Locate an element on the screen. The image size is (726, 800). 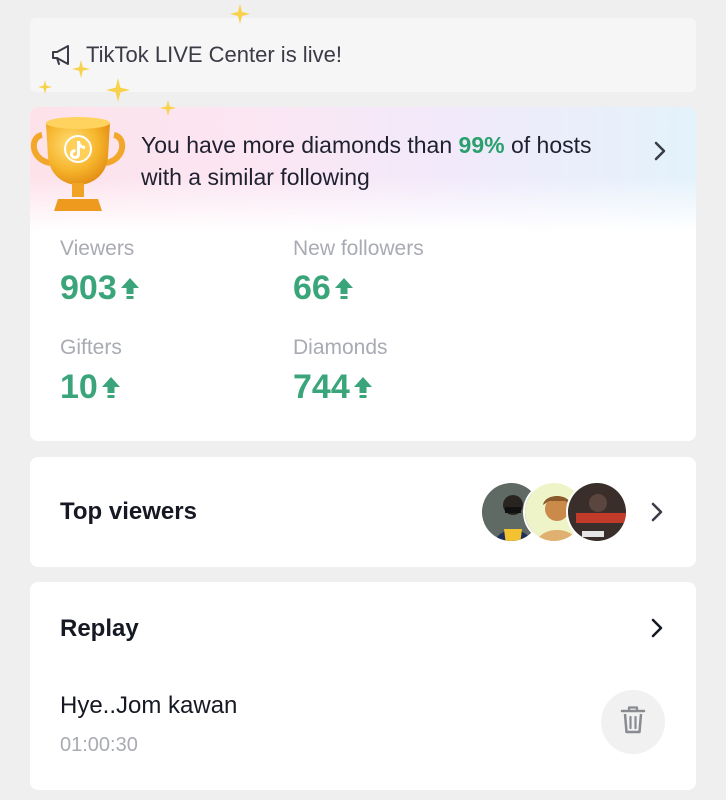
metric-diamonds: Diamonds 744 is located at coordinates (340, 370).